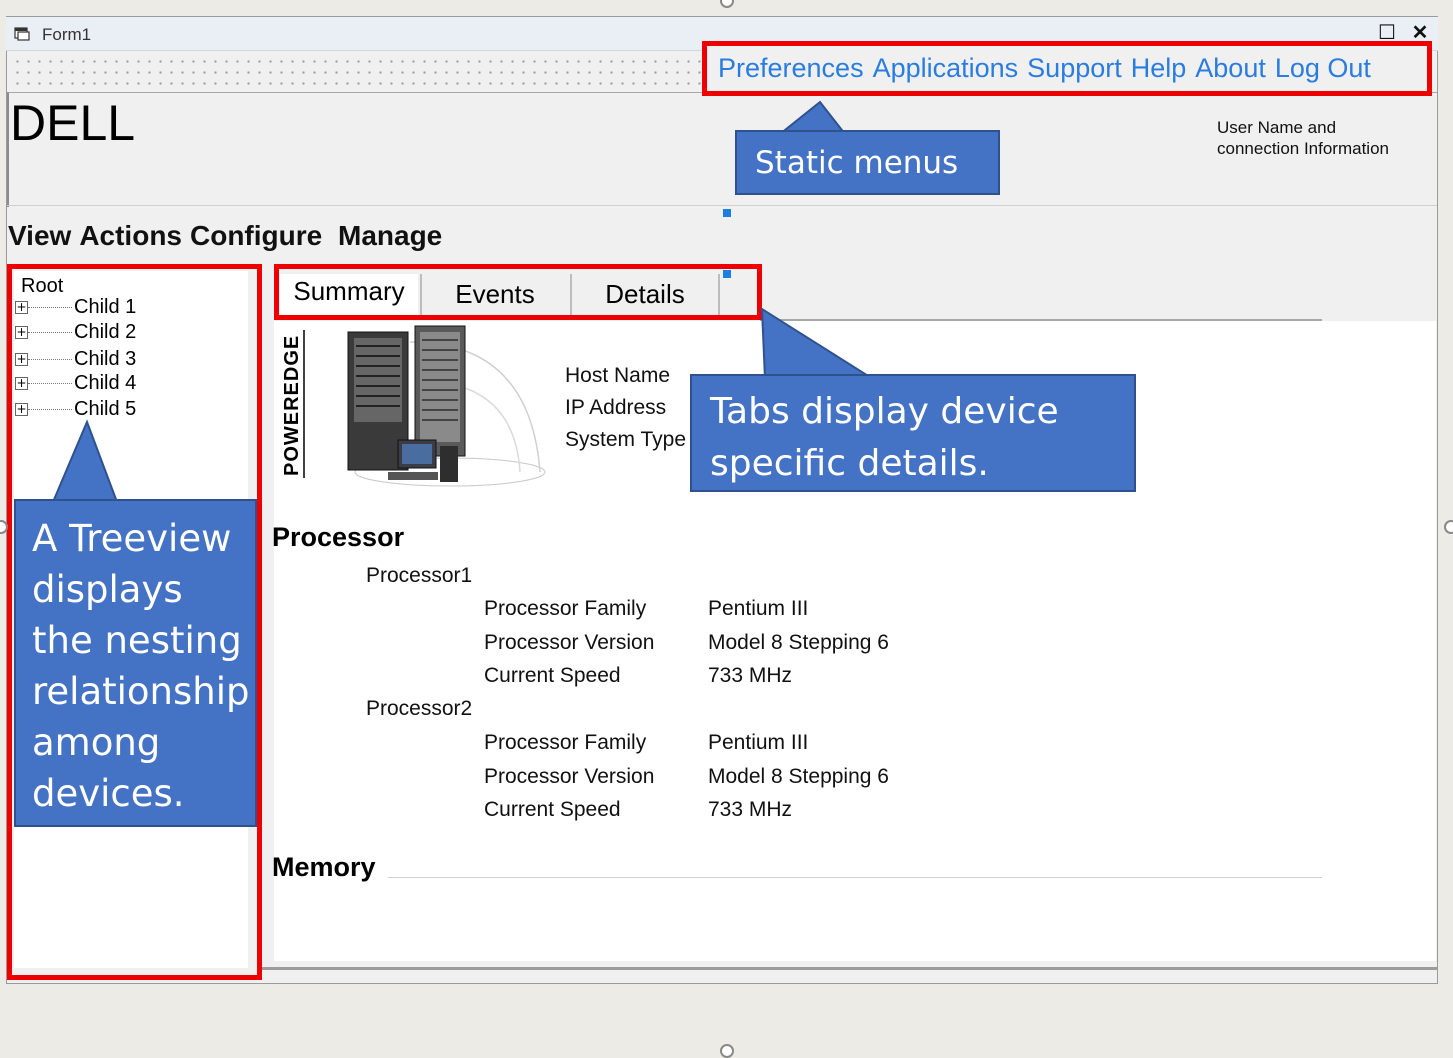 The image size is (1453, 1058). Describe the element at coordinates (390, 235) in the screenshot. I see `menu-manage: Manage` at that location.